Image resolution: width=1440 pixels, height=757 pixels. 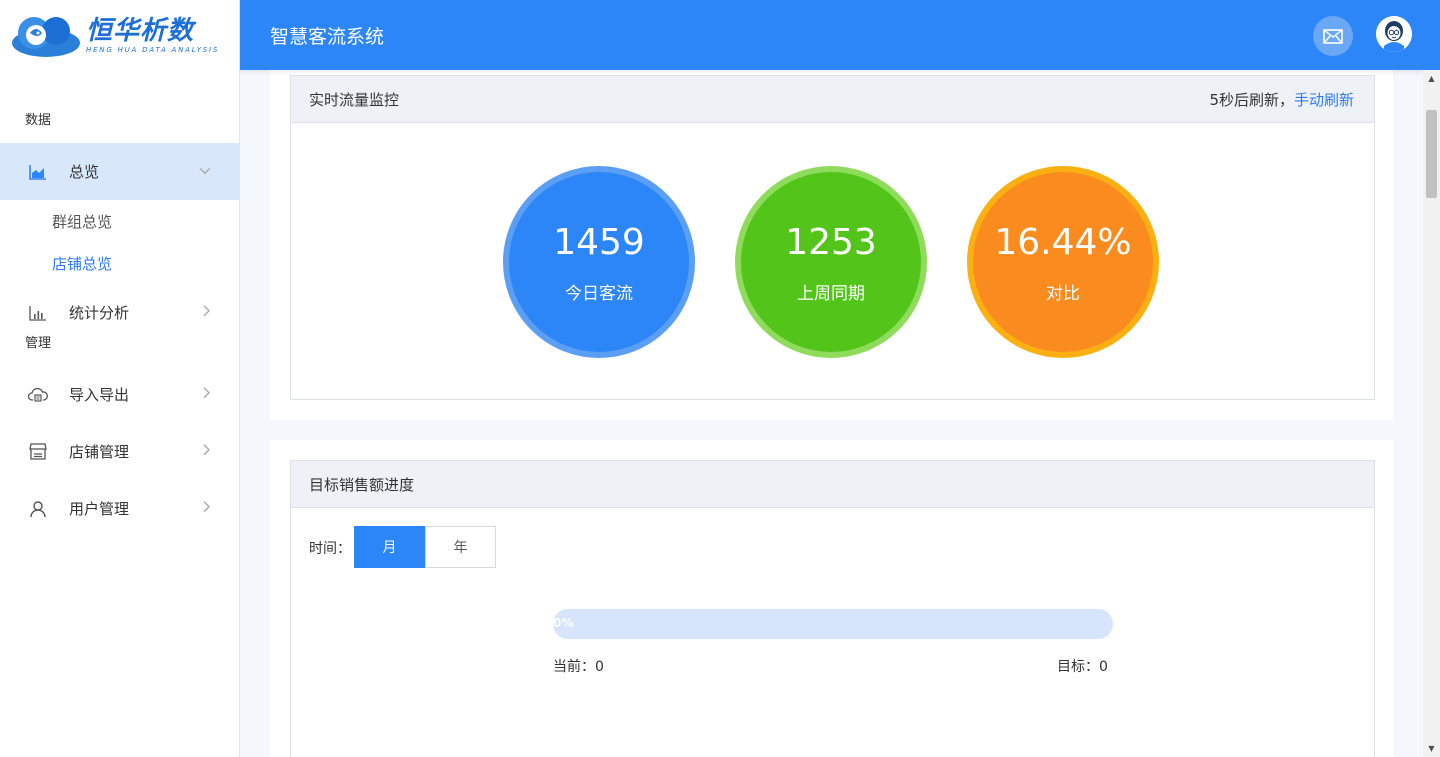 I want to click on realtime-panel-header: 实时流量监控 5秒后刷新， 手动刷新, so click(x=832, y=99).